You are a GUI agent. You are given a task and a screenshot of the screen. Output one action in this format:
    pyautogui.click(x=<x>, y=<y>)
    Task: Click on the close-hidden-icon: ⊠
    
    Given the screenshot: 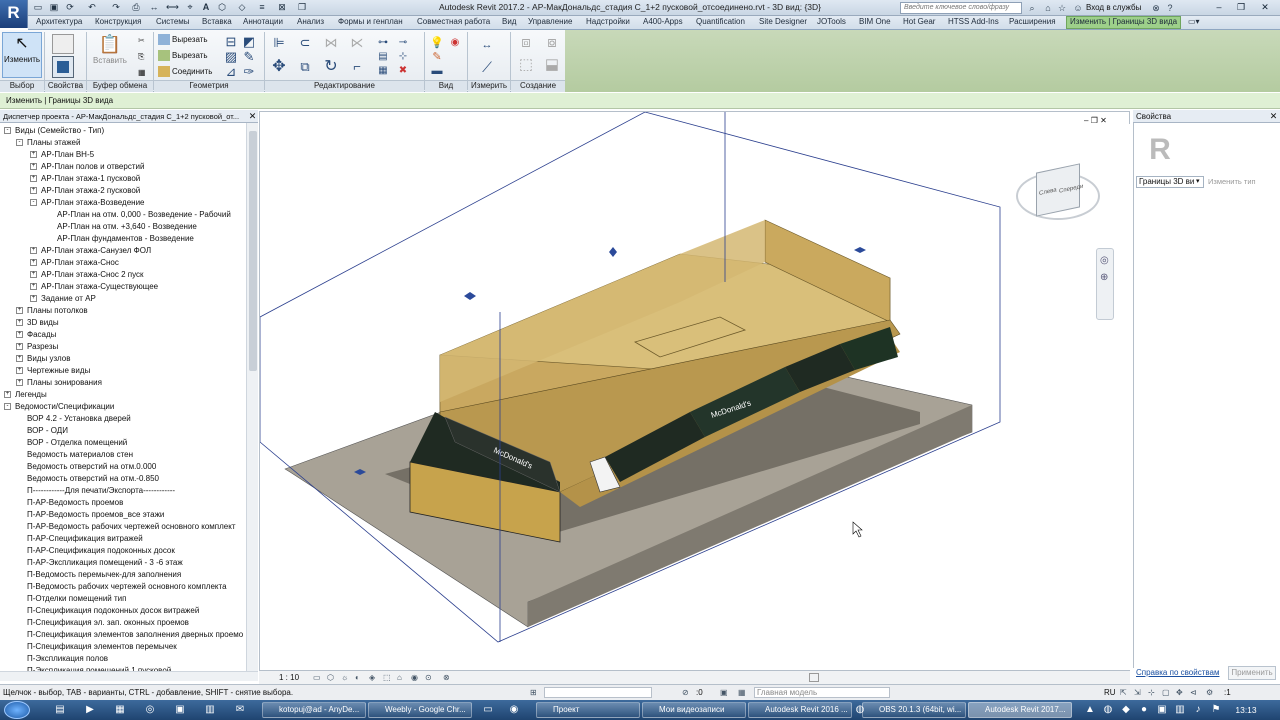 What is the action you would take?
    pyautogui.click(x=282, y=7)
    